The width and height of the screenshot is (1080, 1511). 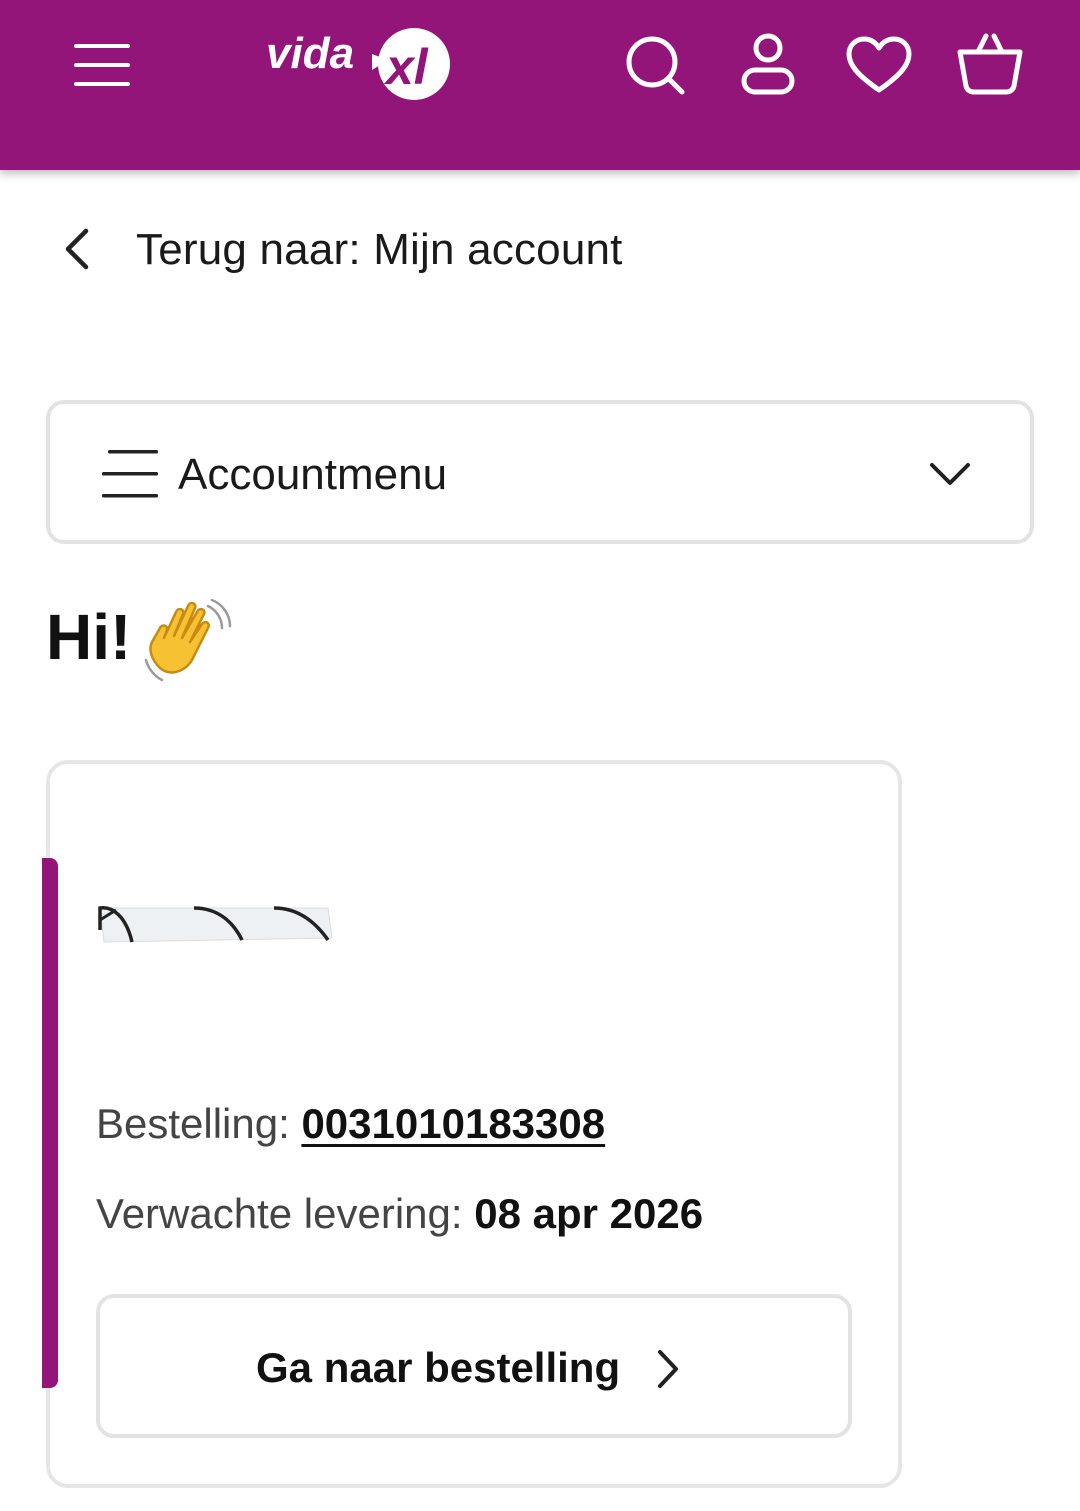 What do you see at coordinates (285, 1213) in the screenshot?
I see `expected-delivery-label: Verwachte levering:` at bounding box center [285, 1213].